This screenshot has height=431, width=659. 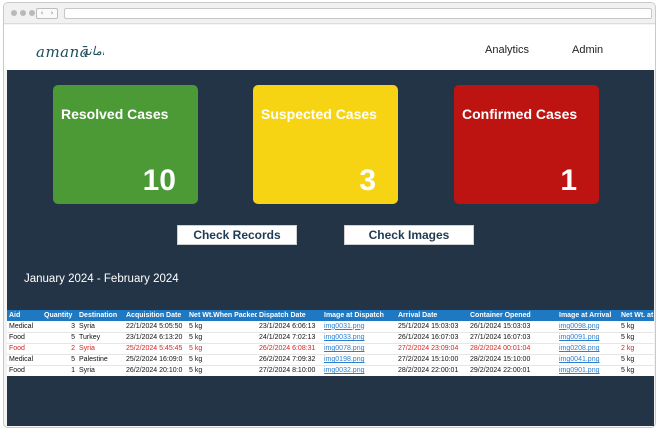 I want to click on card-title: Suspected Cases, so click(x=319, y=114).